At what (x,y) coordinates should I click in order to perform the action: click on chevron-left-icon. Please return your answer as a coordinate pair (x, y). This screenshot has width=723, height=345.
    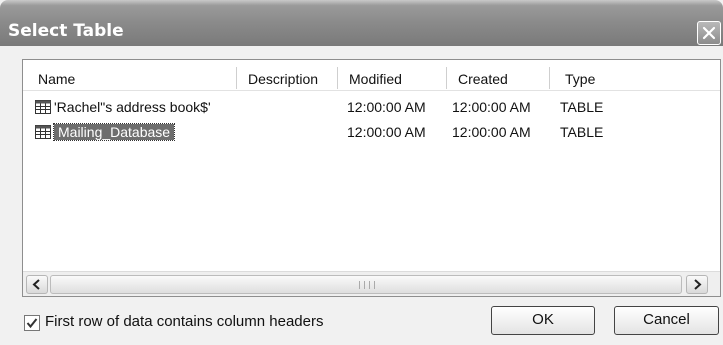
    Looking at the image, I should click on (36, 284).